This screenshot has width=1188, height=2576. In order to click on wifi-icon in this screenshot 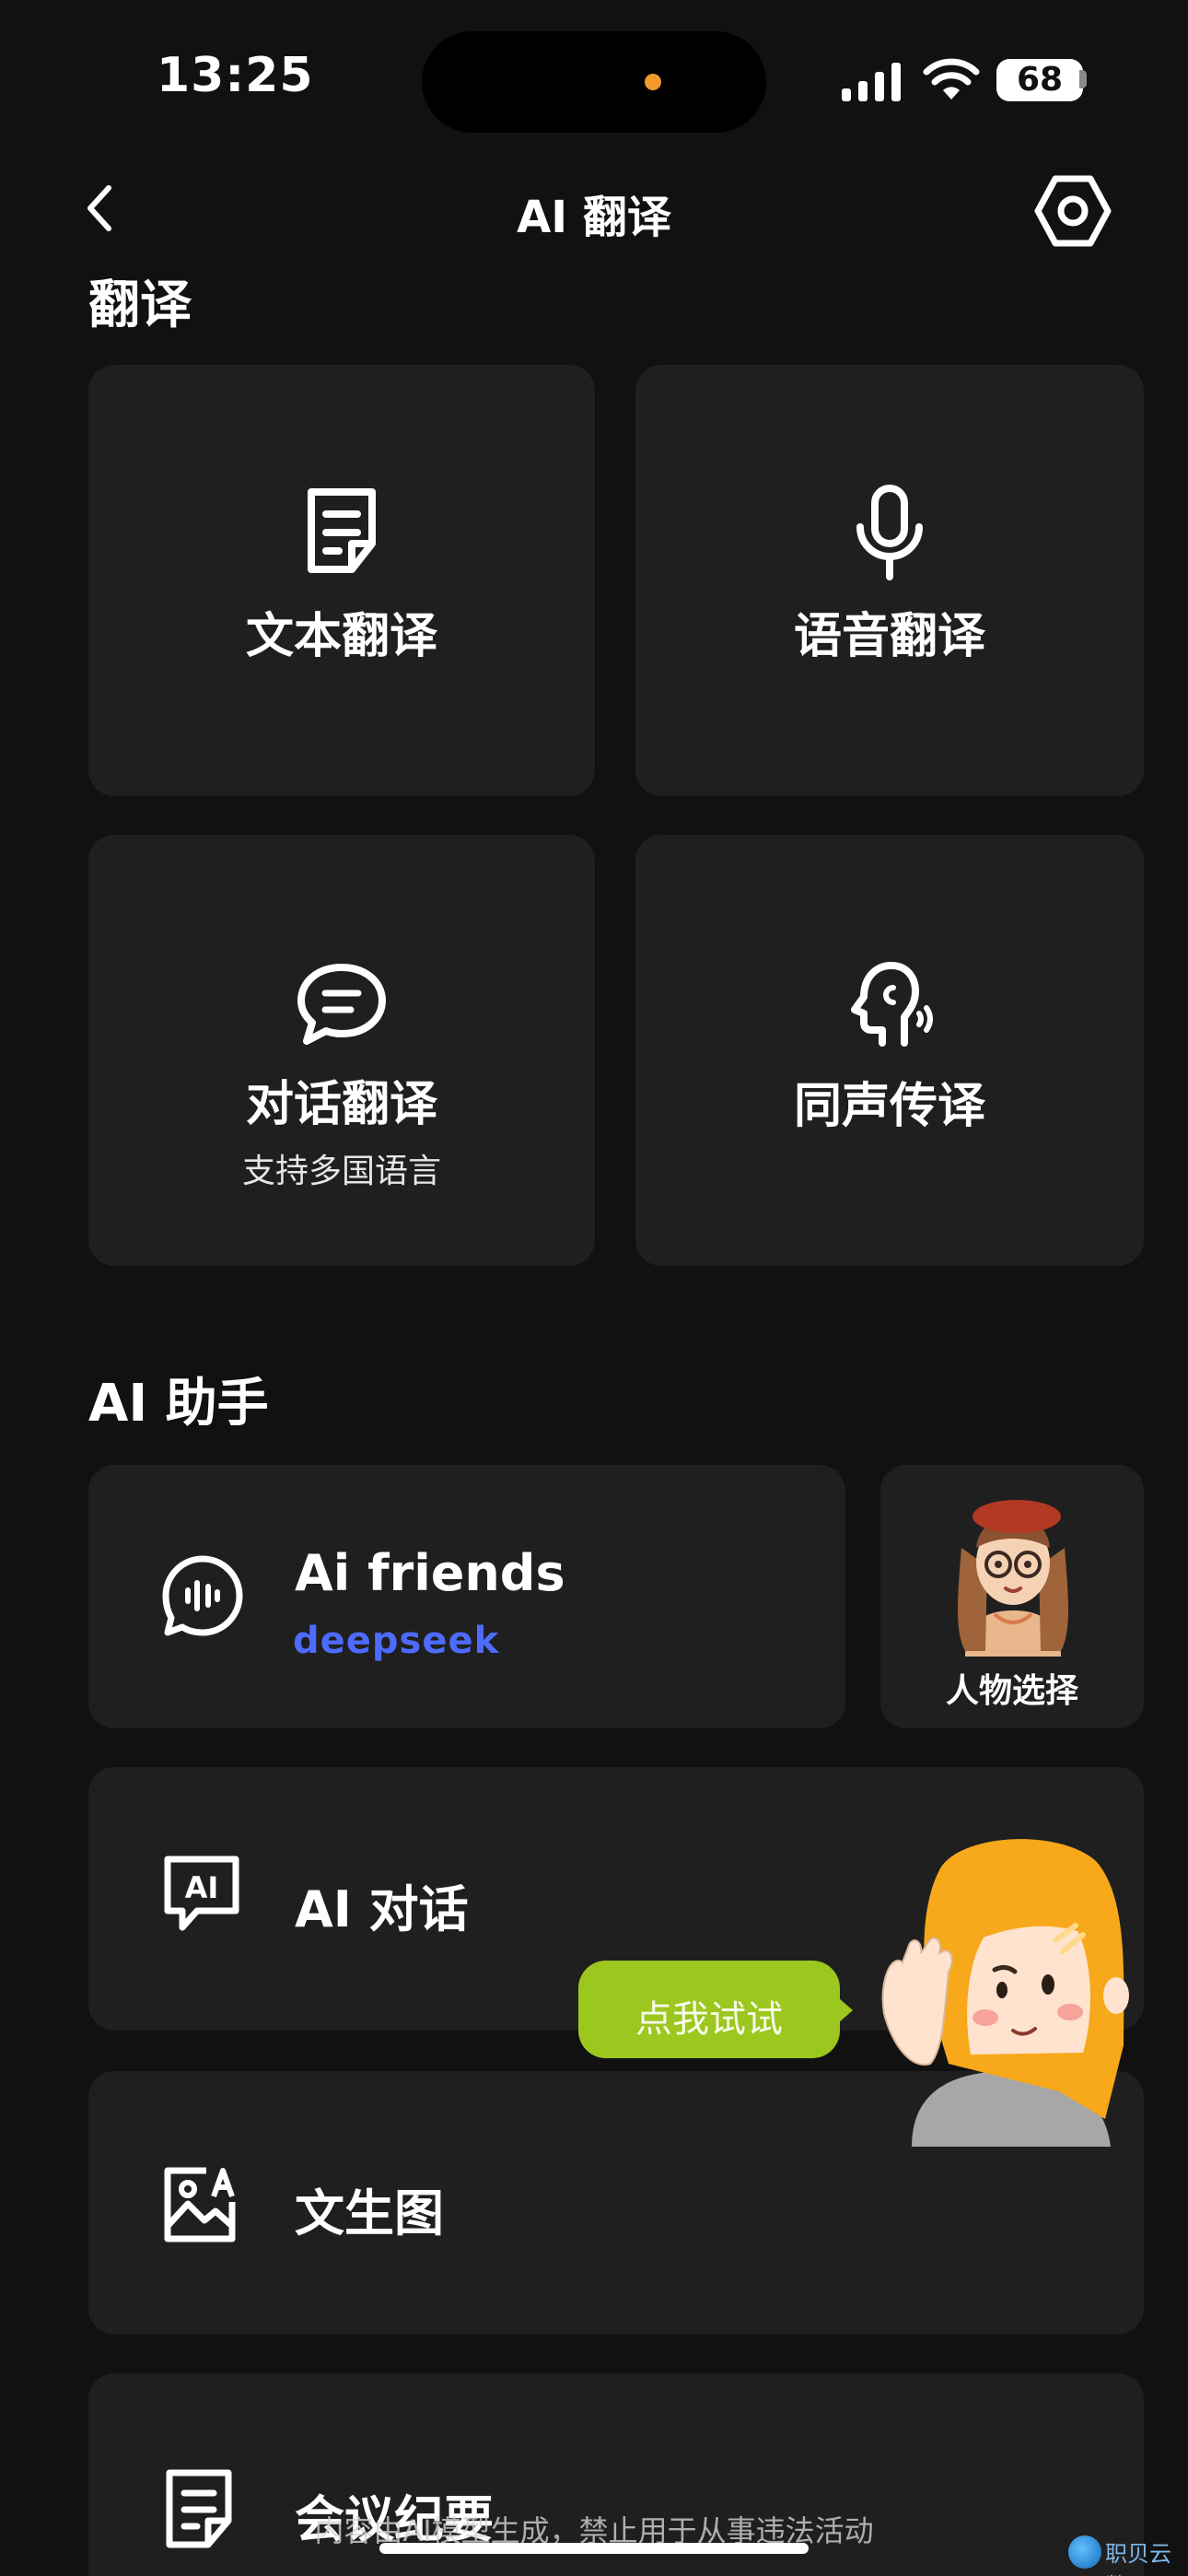, I will do `click(951, 79)`.